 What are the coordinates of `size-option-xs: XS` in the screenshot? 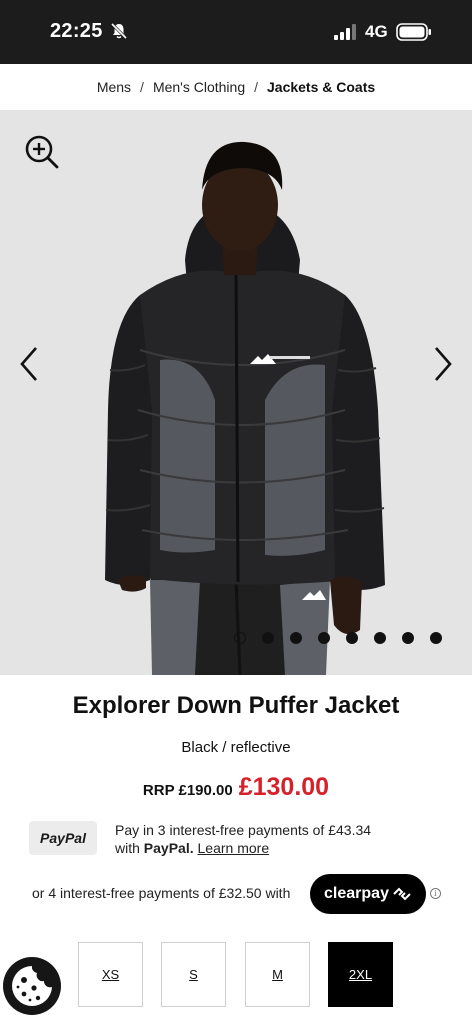 It's located at (110, 974).